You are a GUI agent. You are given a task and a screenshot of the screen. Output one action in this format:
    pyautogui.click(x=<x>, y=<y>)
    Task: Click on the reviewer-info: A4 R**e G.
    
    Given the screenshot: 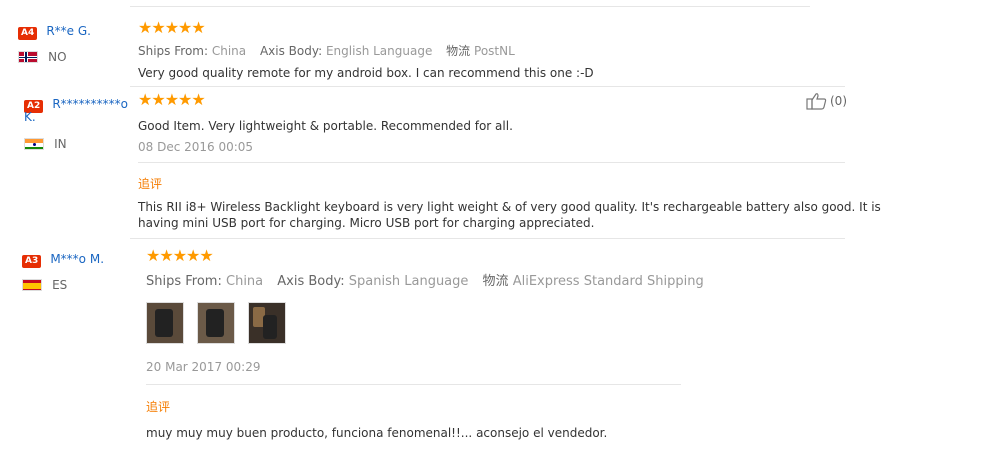 What is the action you would take?
    pyautogui.click(x=54, y=30)
    